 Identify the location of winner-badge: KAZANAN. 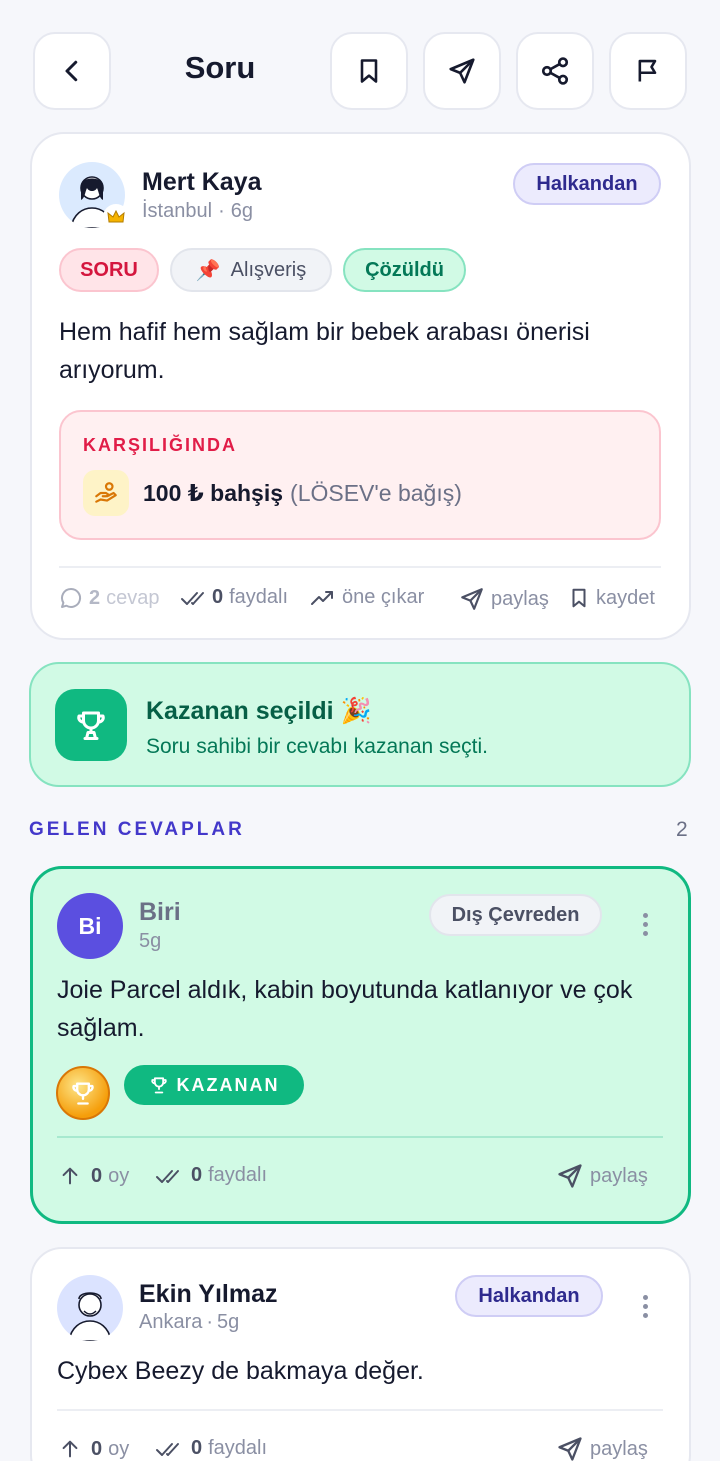
(214, 1085).